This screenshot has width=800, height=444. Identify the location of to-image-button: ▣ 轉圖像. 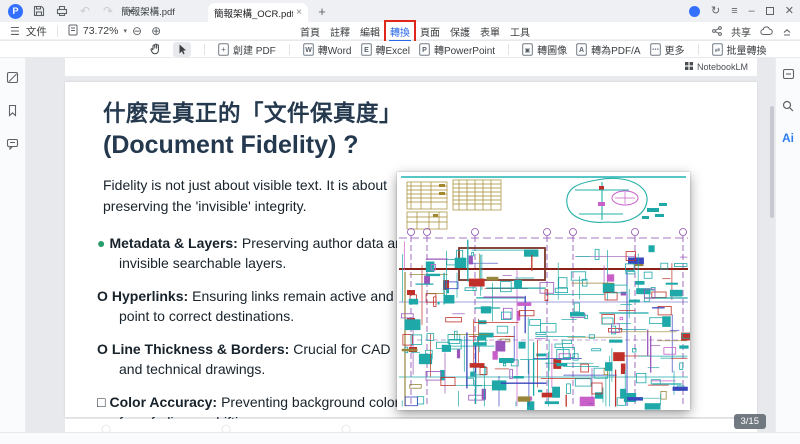
(544, 49).